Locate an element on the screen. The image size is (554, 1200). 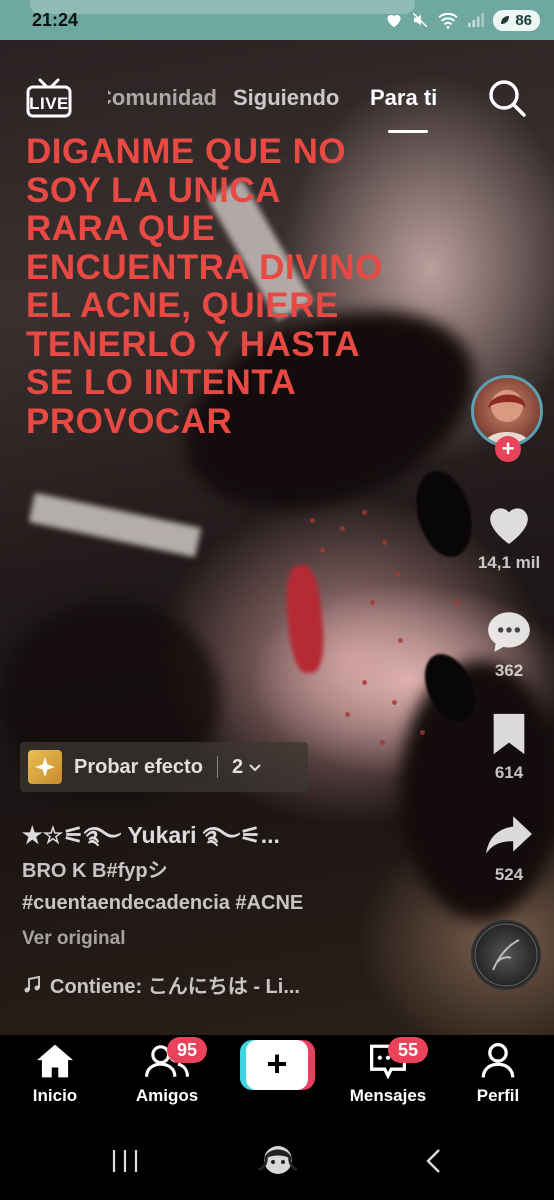
music-disc-art-icon is located at coordinates (506, 955).